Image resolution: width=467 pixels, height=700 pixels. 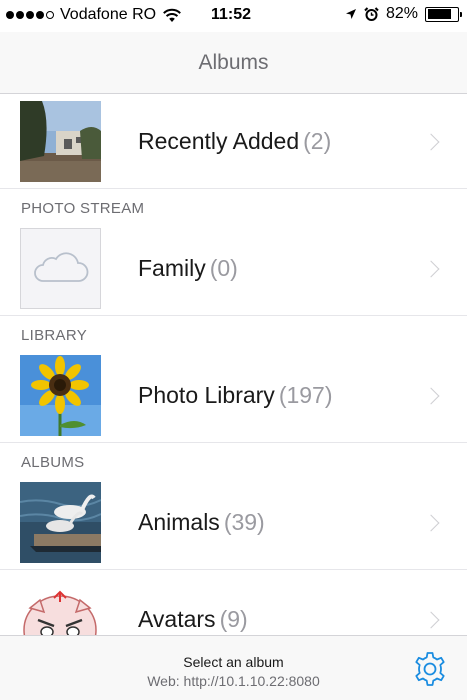 What do you see at coordinates (179, 522) in the screenshot?
I see `album-name: Animals` at bounding box center [179, 522].